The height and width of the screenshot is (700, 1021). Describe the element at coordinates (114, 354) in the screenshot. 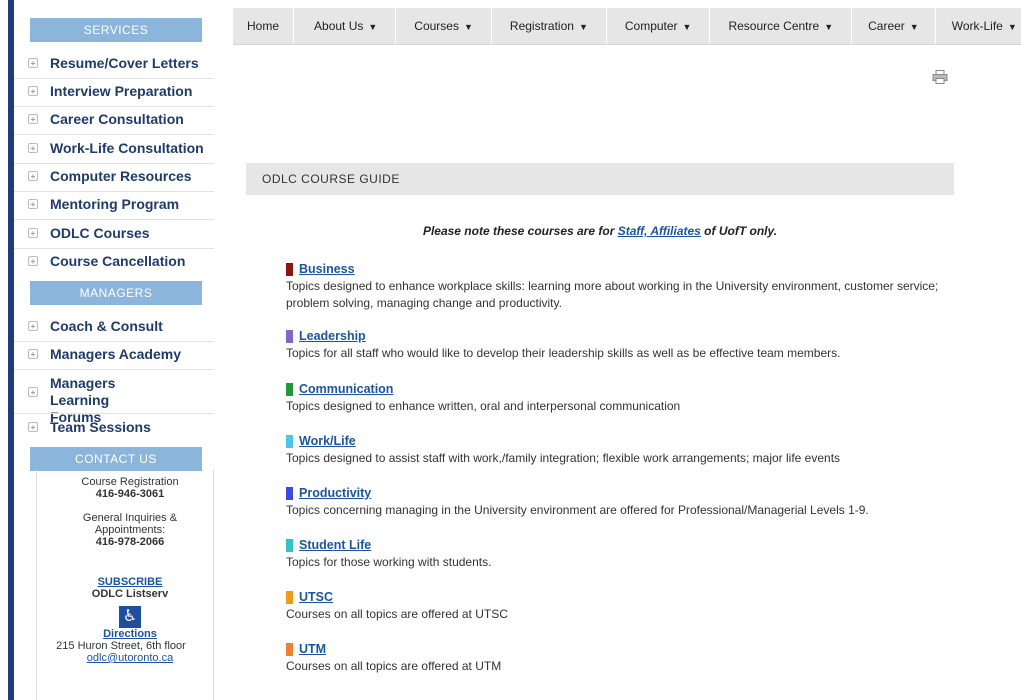

I see `sidebar-item-academy: + Managers Academy` at that location.